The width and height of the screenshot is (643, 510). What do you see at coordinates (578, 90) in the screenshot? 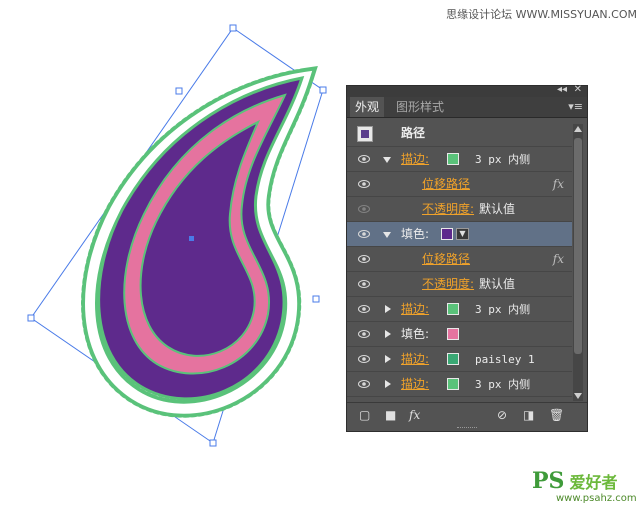
I see `close-panel-icon: ✕` at bounding box center [578, 90].